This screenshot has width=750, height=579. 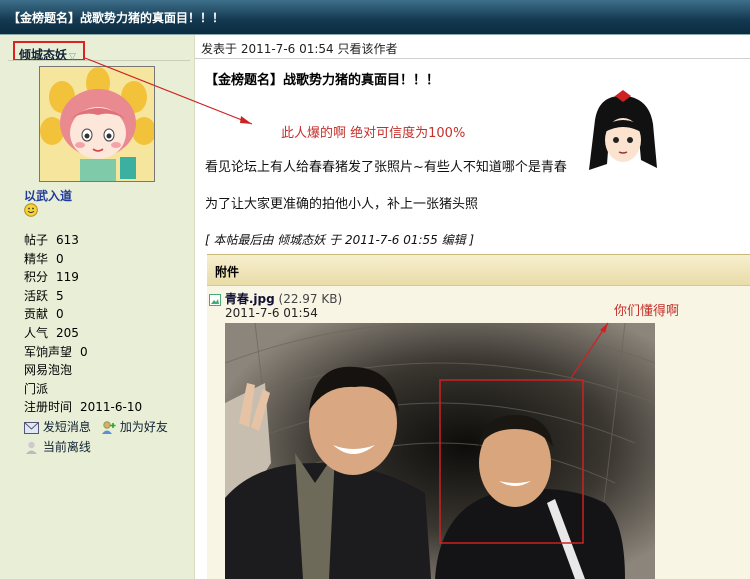 What do you see at coordinates (322, 80) in the screenshot?
I see `post-title: 【金榜题名】战歌势力猪的真面目！！！` at bounding box center [322, 80].